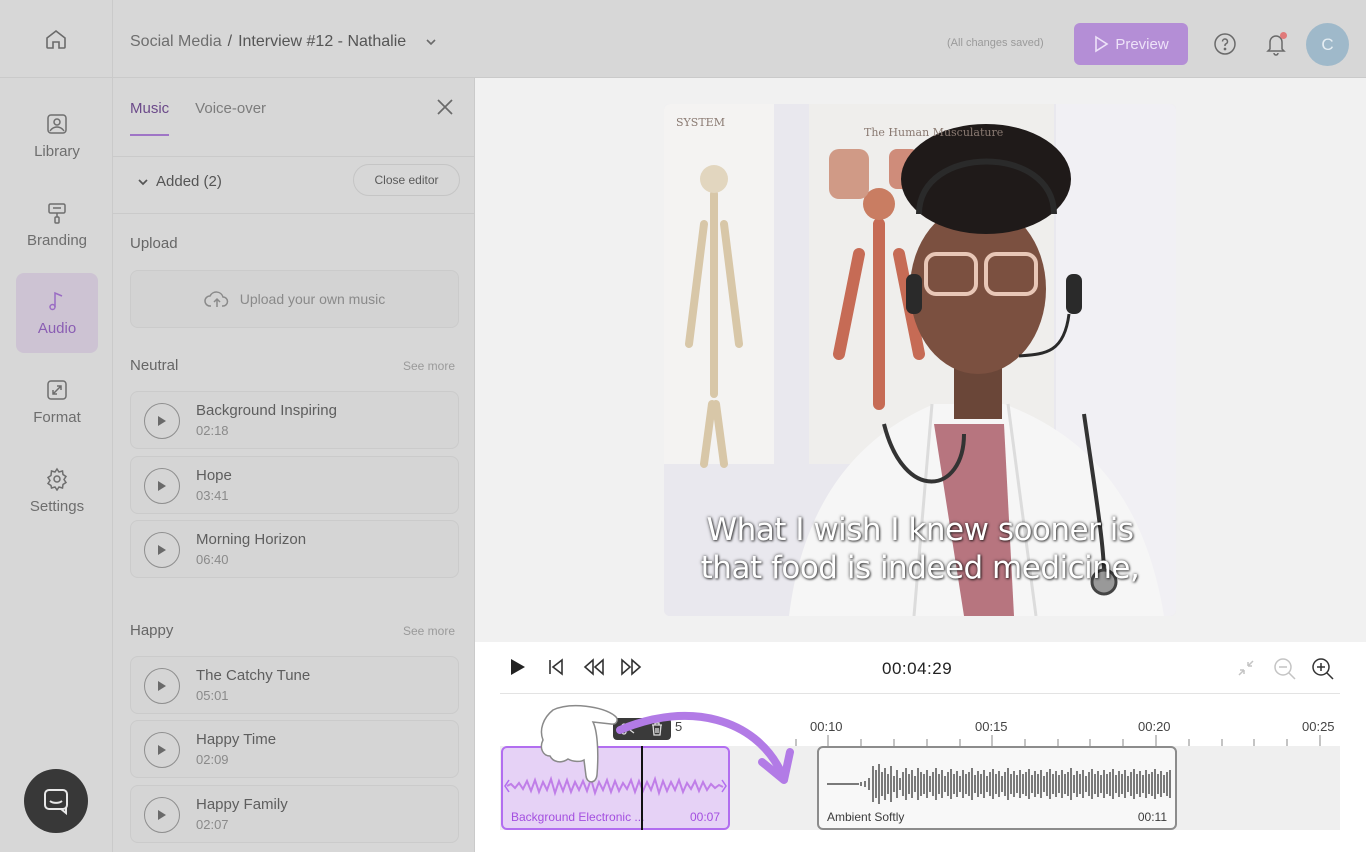 The height and width of the screenshot is (852, 1366). I want to click on hand-cursor-icon, so click(579, 744).